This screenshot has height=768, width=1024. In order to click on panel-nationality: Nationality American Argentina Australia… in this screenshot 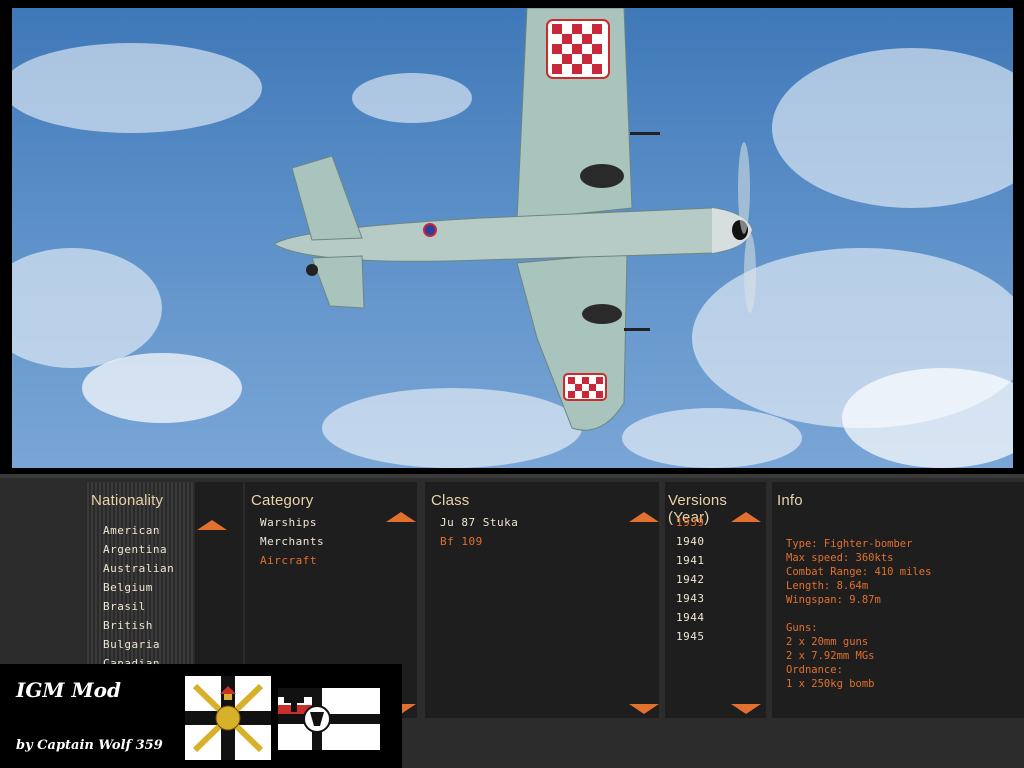, I will do `click(164, 578)`.